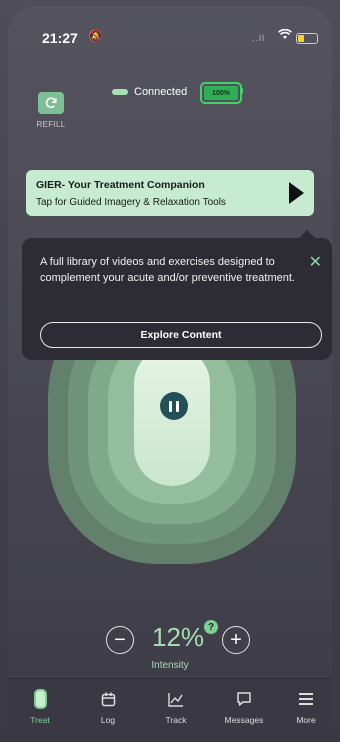 The height and width of the screenshot is (742, 340). I want to click on bell-slash-icon: 🔕, so click(95, 36).